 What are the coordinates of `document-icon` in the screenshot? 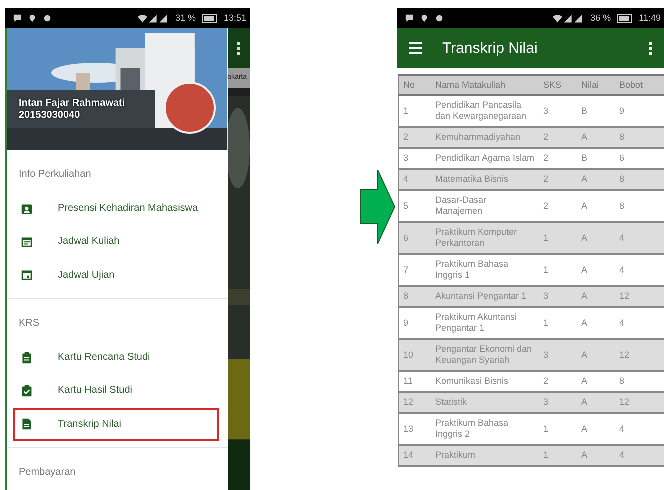 It's located at (27, 424).